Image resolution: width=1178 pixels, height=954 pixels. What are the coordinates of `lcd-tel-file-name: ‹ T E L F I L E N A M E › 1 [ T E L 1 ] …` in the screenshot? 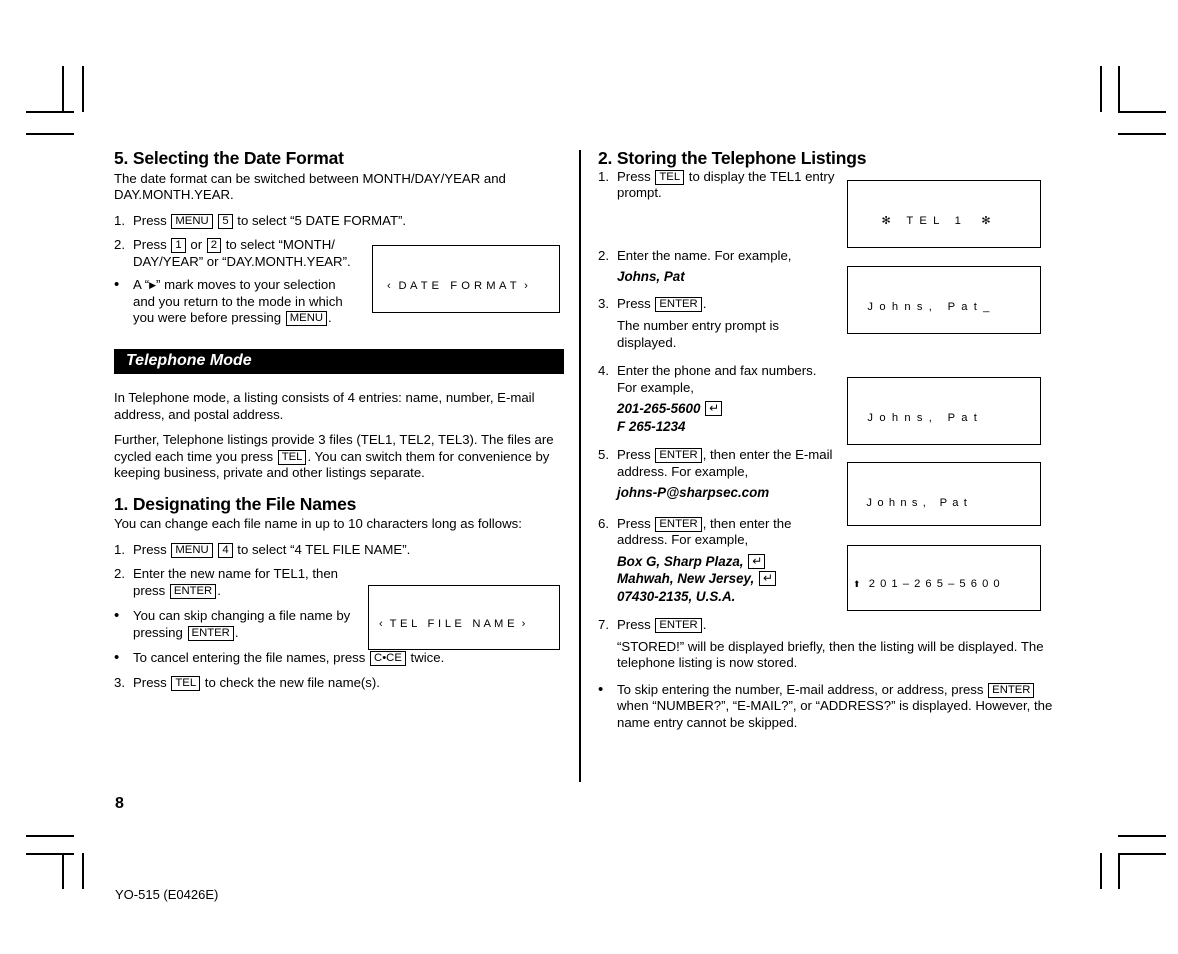 It's located at (464, 617).